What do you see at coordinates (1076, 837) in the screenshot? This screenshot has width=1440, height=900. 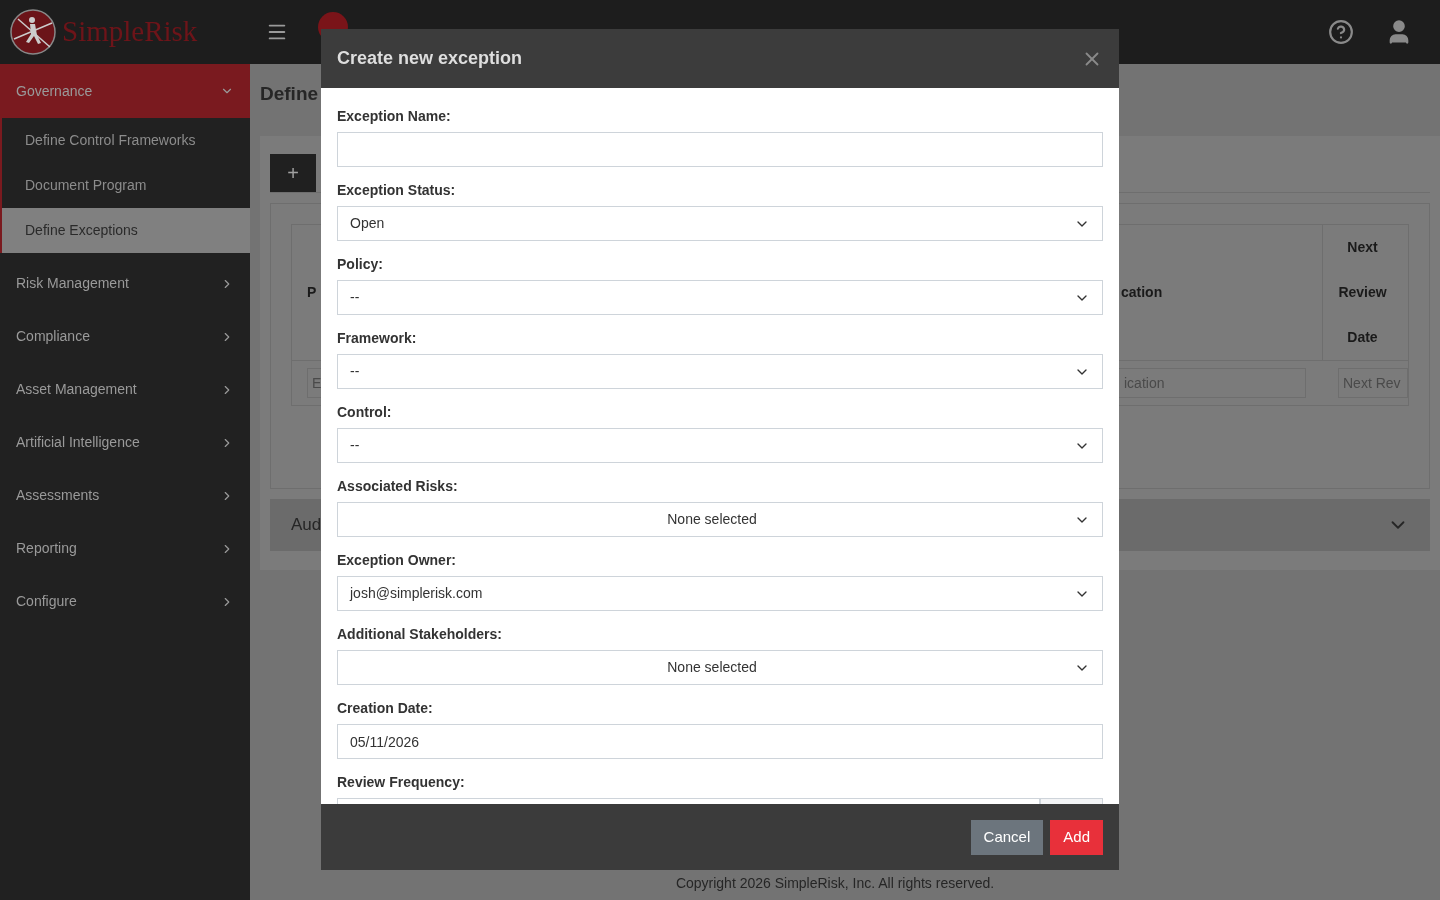 I see `add-button: Add` at bounding box center [1076, 837].